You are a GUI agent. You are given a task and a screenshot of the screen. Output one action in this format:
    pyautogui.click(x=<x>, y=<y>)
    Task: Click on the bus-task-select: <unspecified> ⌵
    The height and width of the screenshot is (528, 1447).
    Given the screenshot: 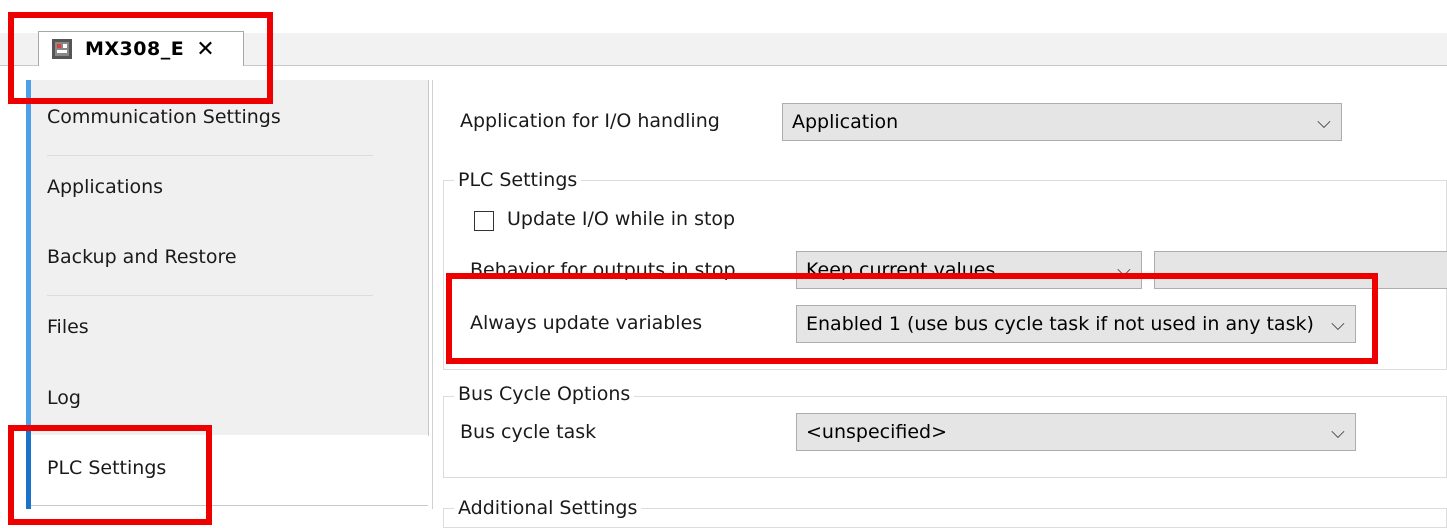 What is the action you would take?
    pyautogui.click(x=1076, y=432)
    